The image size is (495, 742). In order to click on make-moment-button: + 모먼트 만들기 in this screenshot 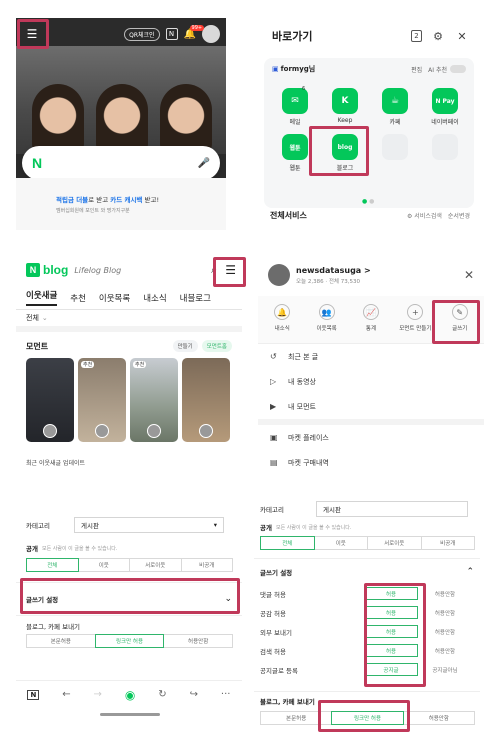, I will do `click(415, 319)`.